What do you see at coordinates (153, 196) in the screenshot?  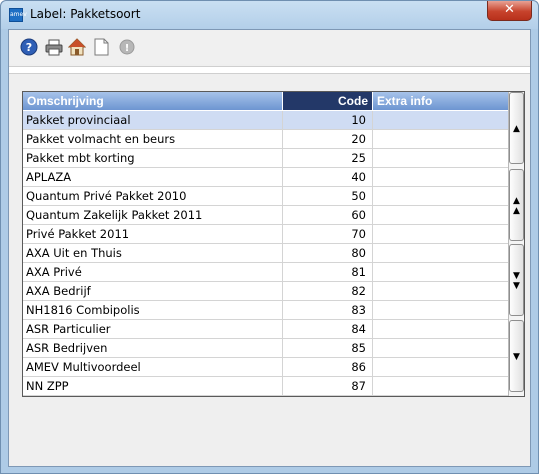 I see `cell-description: Quantum Privé Pakket 2010` at bounding box center [153, 196].